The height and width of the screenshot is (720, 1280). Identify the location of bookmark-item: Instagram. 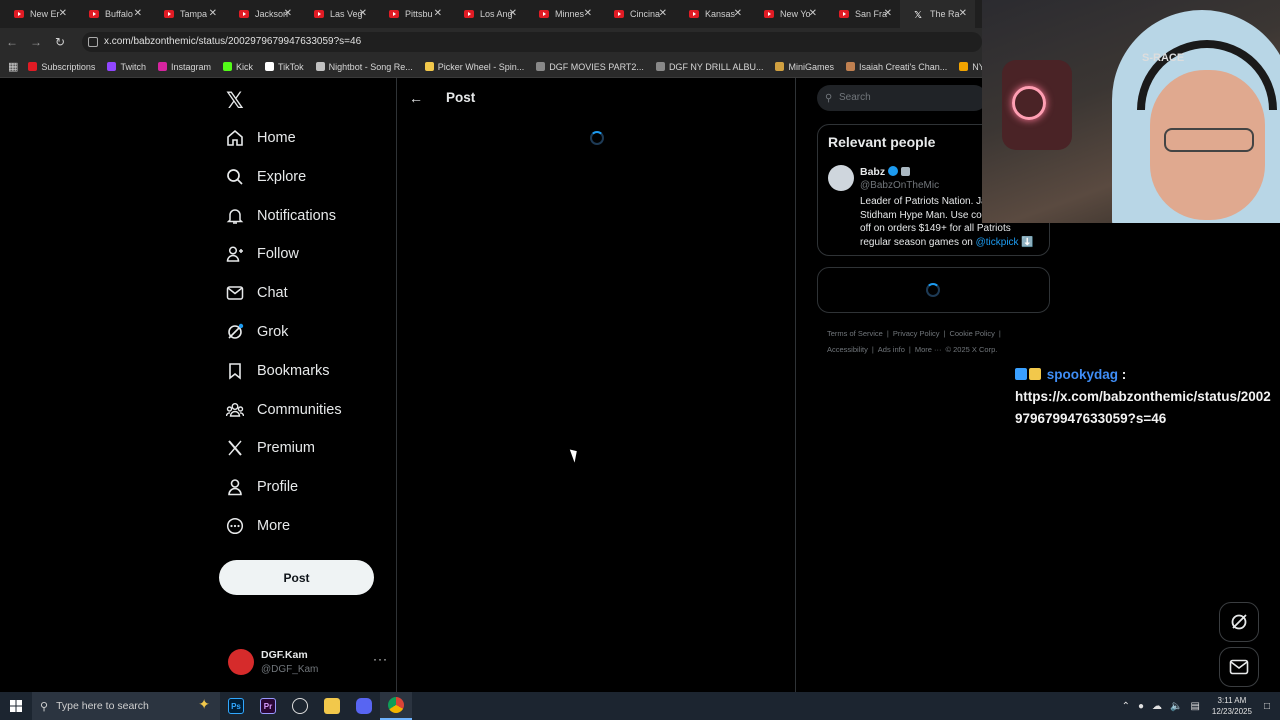
(184, 67).